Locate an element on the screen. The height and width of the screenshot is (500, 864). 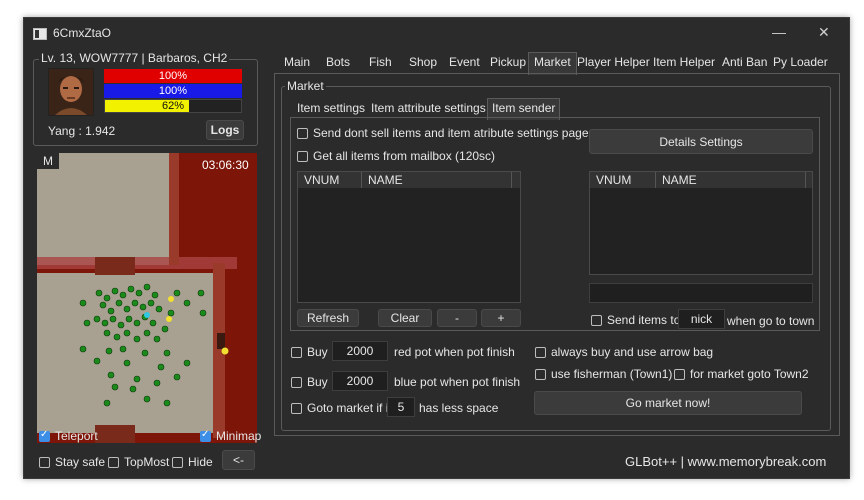
target-filter-input is located at coordinates (701, 293).